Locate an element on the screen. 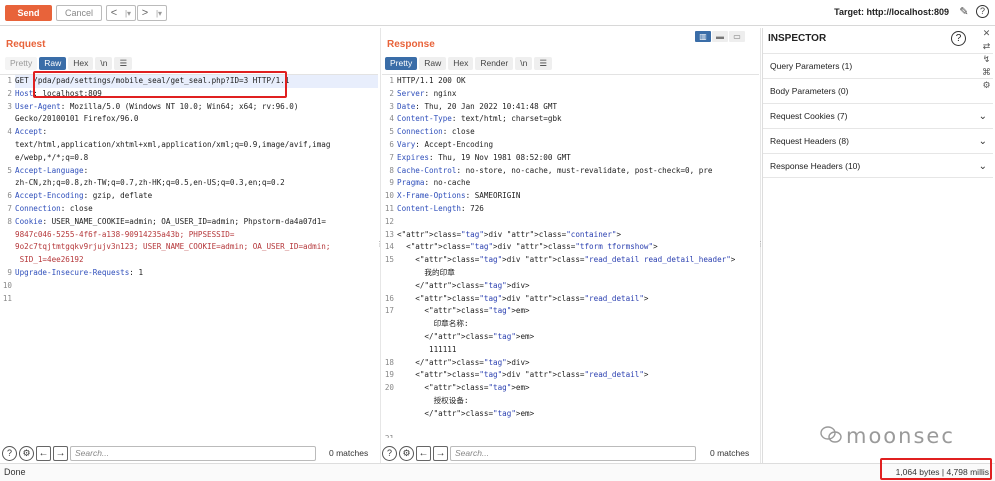 The image size is (995, 481). forward-menu-icon: |▾ is located at coordinates (159, 13).